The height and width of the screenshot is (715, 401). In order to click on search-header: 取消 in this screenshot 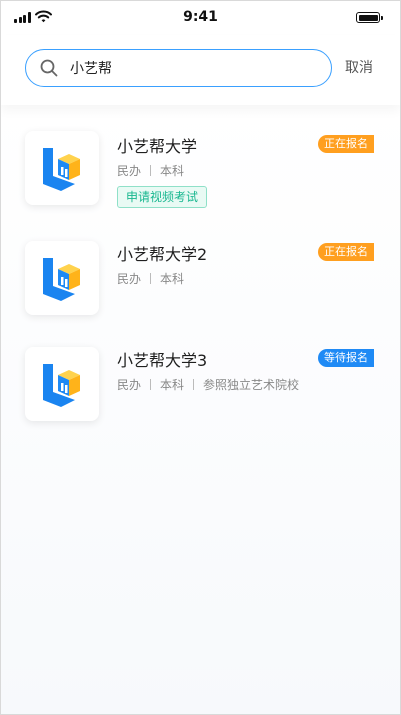, I will do `click(200, 70)`.